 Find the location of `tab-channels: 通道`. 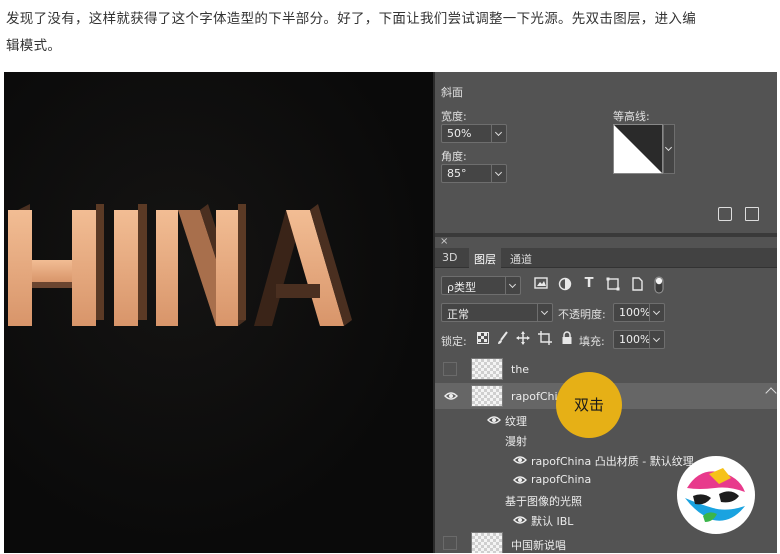

tab-channels: 通道 is located at coordinates (521, 258).